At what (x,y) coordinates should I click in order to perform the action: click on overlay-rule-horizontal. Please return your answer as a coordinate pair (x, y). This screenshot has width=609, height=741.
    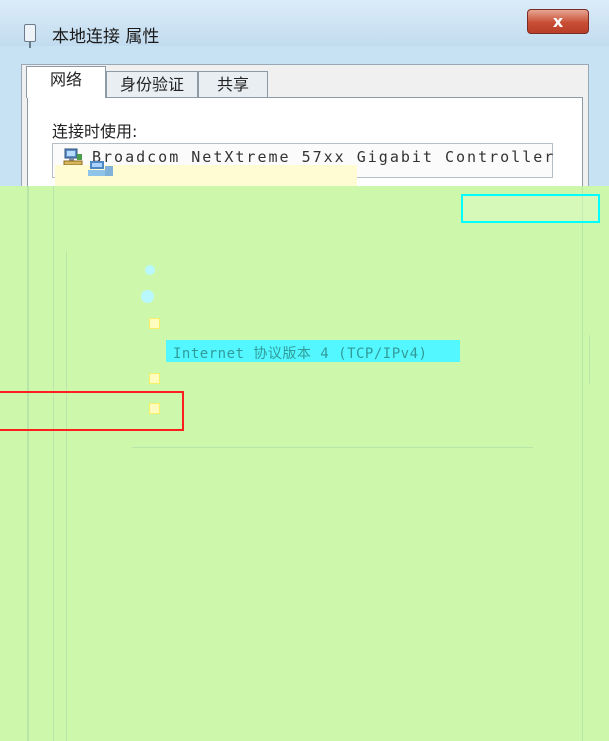
    Looking at the image, I should click on (332, 447).